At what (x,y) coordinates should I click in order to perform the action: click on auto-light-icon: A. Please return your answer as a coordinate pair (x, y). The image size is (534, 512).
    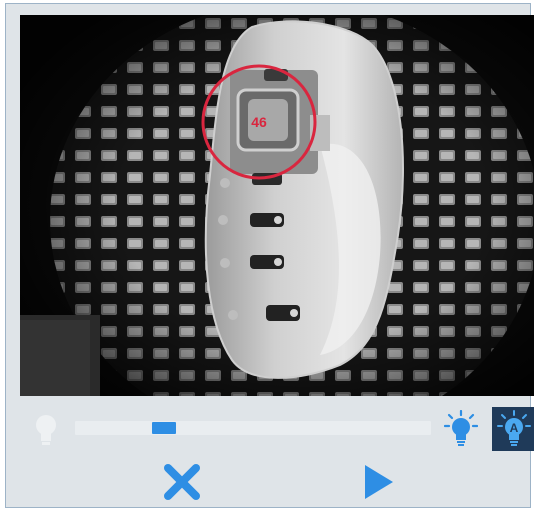
    Looking at the image, I should click on (514, 428).